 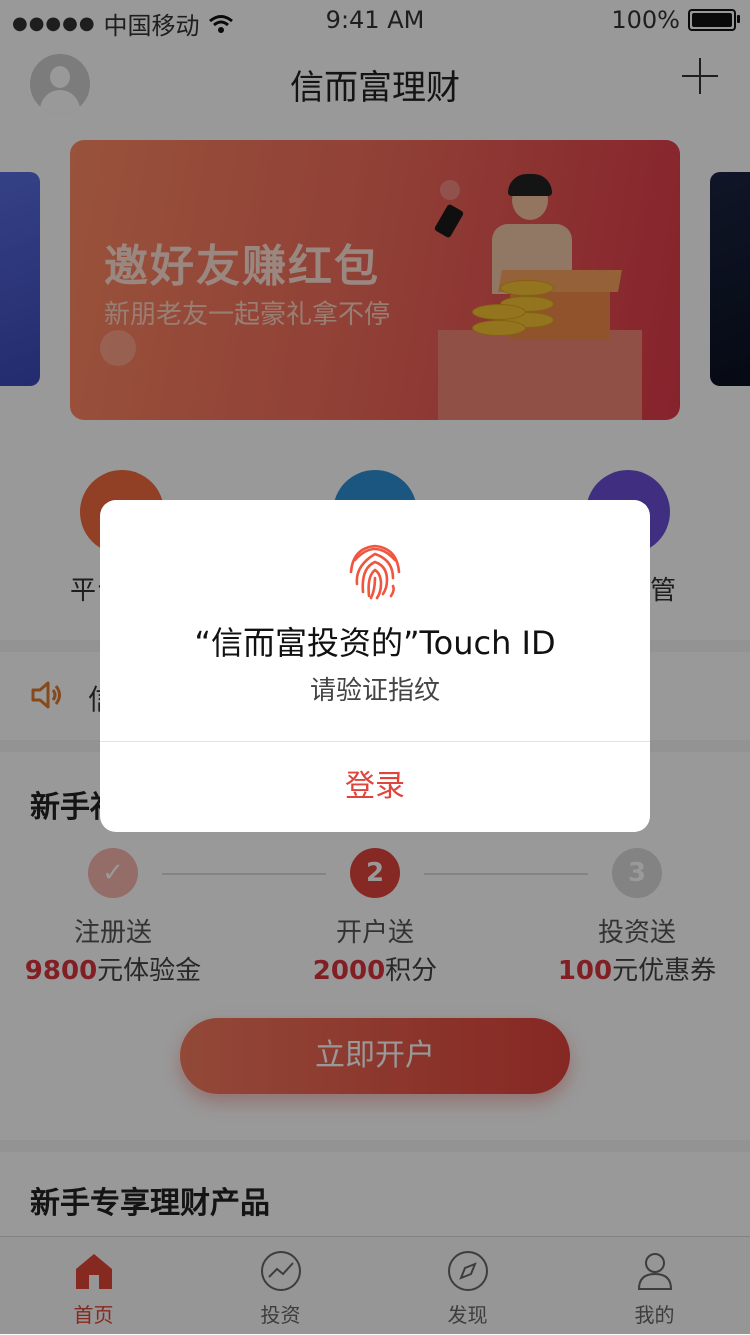 I want to click on dialog-title: “信而富投资的”Touch ID, so click(x=375, y=643).